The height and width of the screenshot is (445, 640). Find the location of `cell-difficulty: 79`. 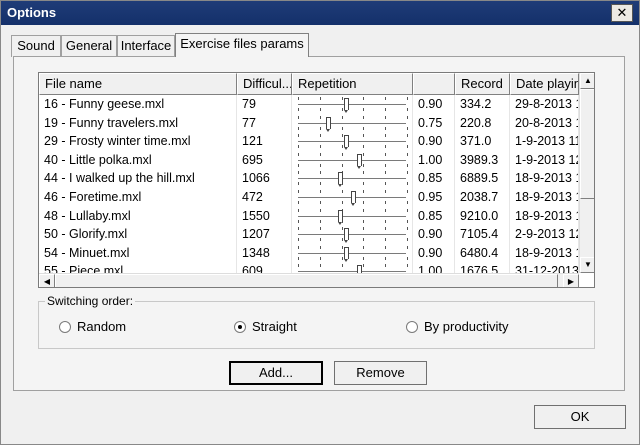

cell-difficulty: 79 is located at coordinates (264, 104).